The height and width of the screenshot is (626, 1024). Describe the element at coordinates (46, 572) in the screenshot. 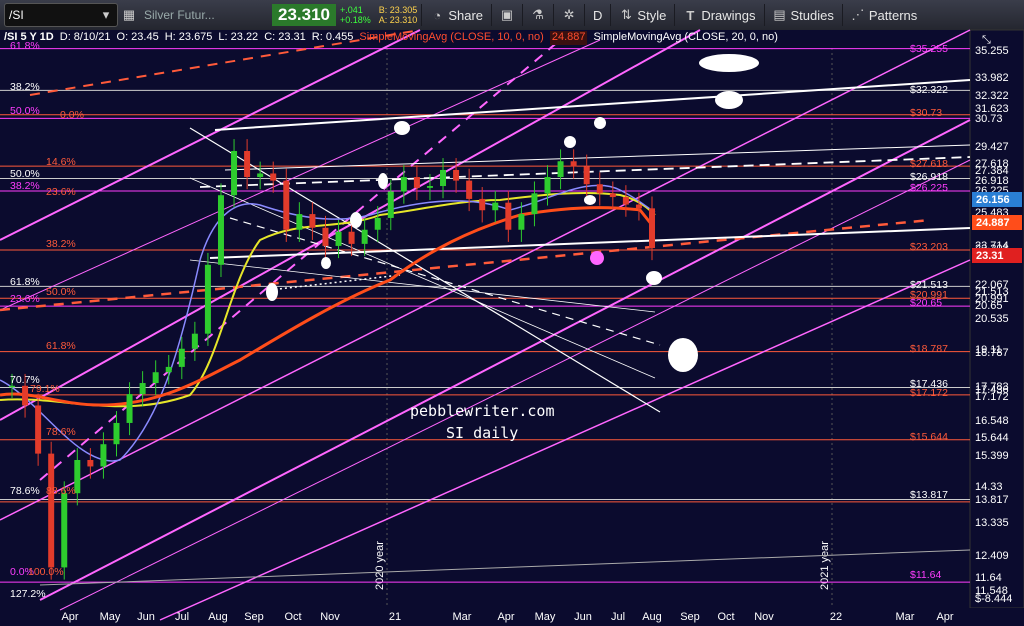

I see `fib-label-left: 100.0%` at that location.